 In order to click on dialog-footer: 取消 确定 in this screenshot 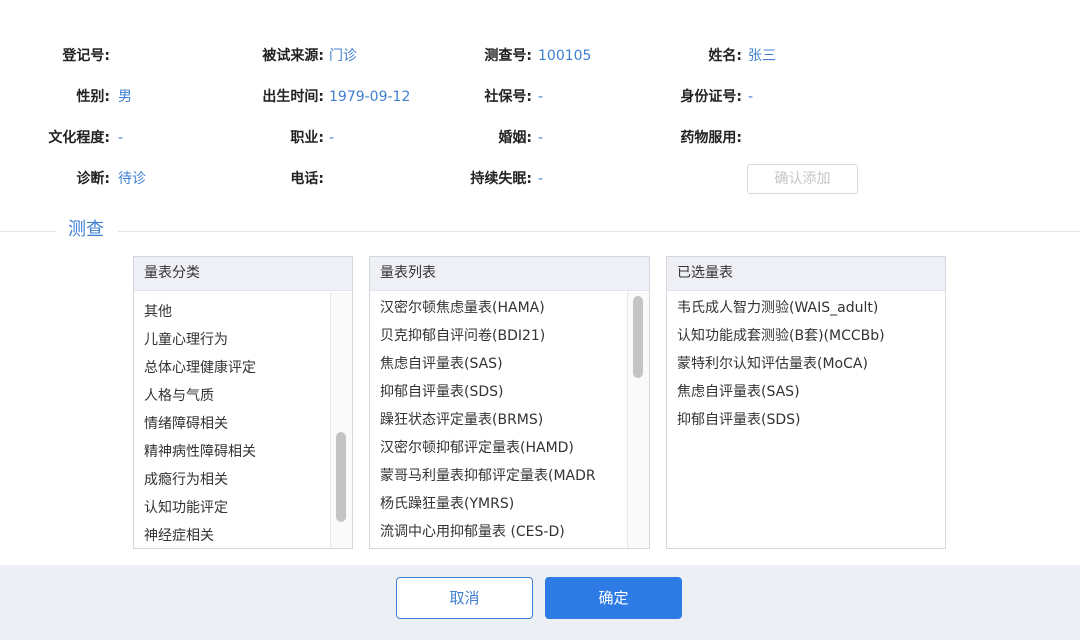, I will do `click(540, 602)`.